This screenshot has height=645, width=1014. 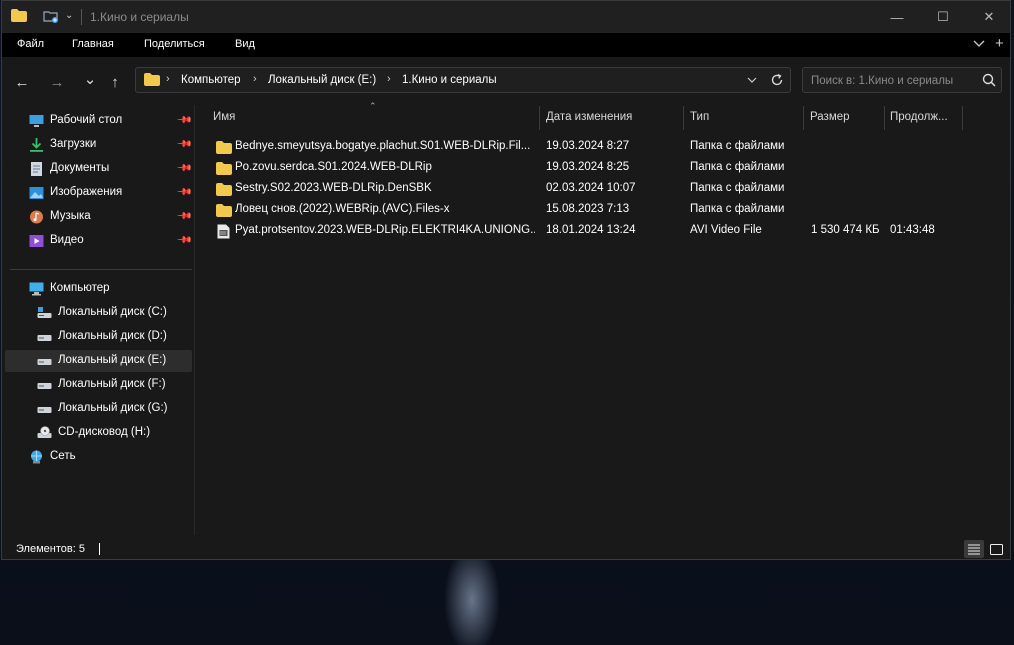 I want to click on up-button: ↑, so click(x=115, y=82).